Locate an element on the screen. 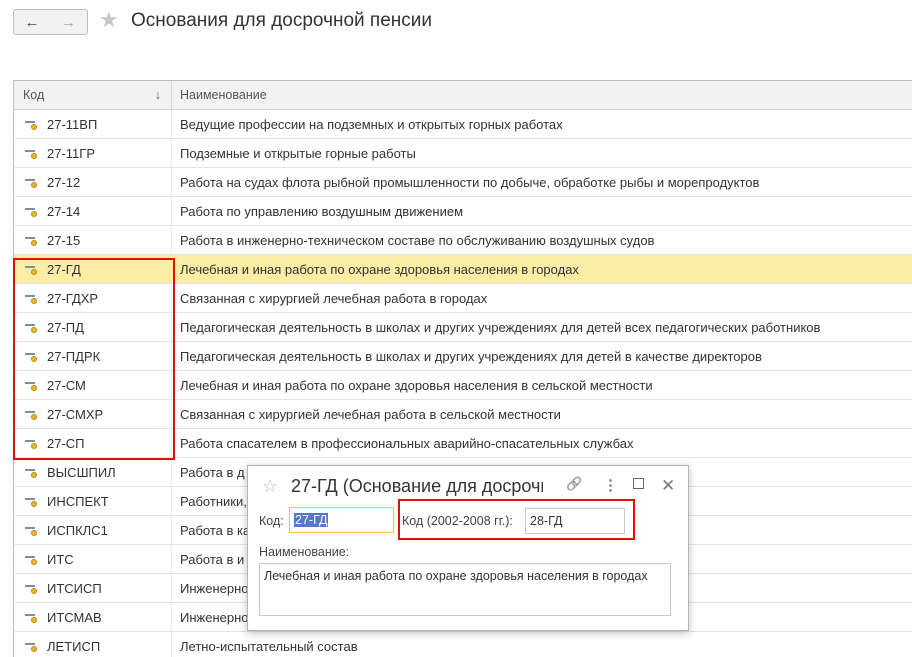 Image resolution: width=912 pixels, height=657 pixels. arrow-right-icon: → is located at coordinates (68, 22).